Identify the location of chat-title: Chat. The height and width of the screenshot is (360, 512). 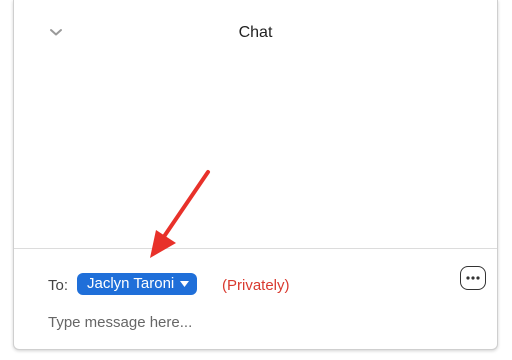
(255, 32).